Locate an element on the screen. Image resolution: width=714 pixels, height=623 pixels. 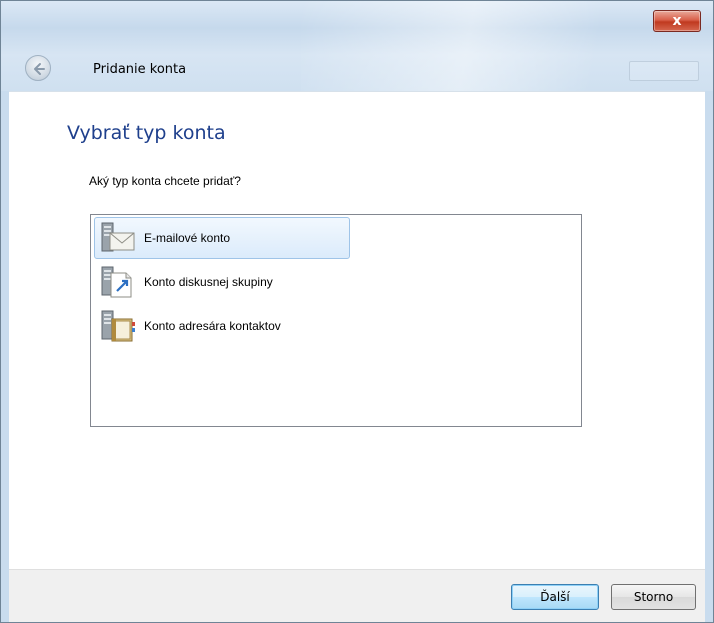
wizard-title: Pridanie konta is located at coordinates (140, 69).